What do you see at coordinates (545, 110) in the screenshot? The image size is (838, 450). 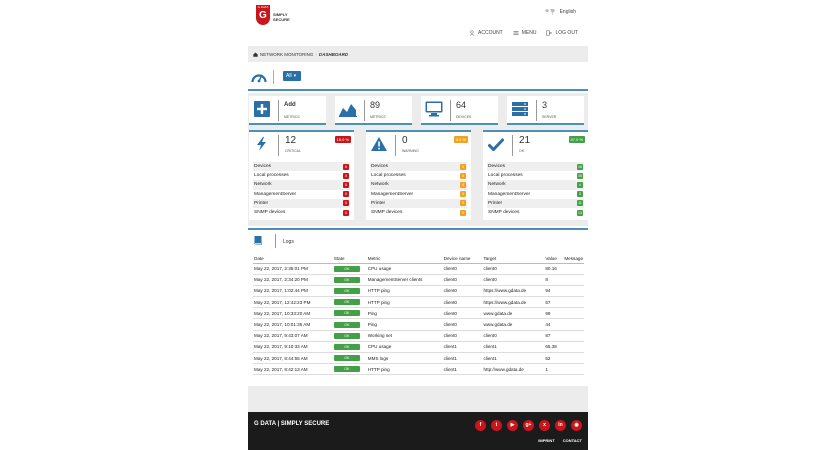 I see `stat-server: 3 SERVER` at bounding box center [545, 110].